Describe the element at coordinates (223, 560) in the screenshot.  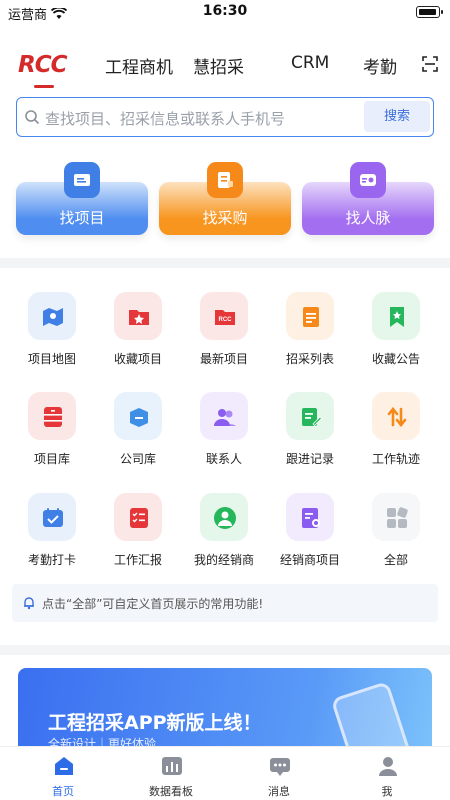
I see `grid-item-label: 我的经销商` at that location.